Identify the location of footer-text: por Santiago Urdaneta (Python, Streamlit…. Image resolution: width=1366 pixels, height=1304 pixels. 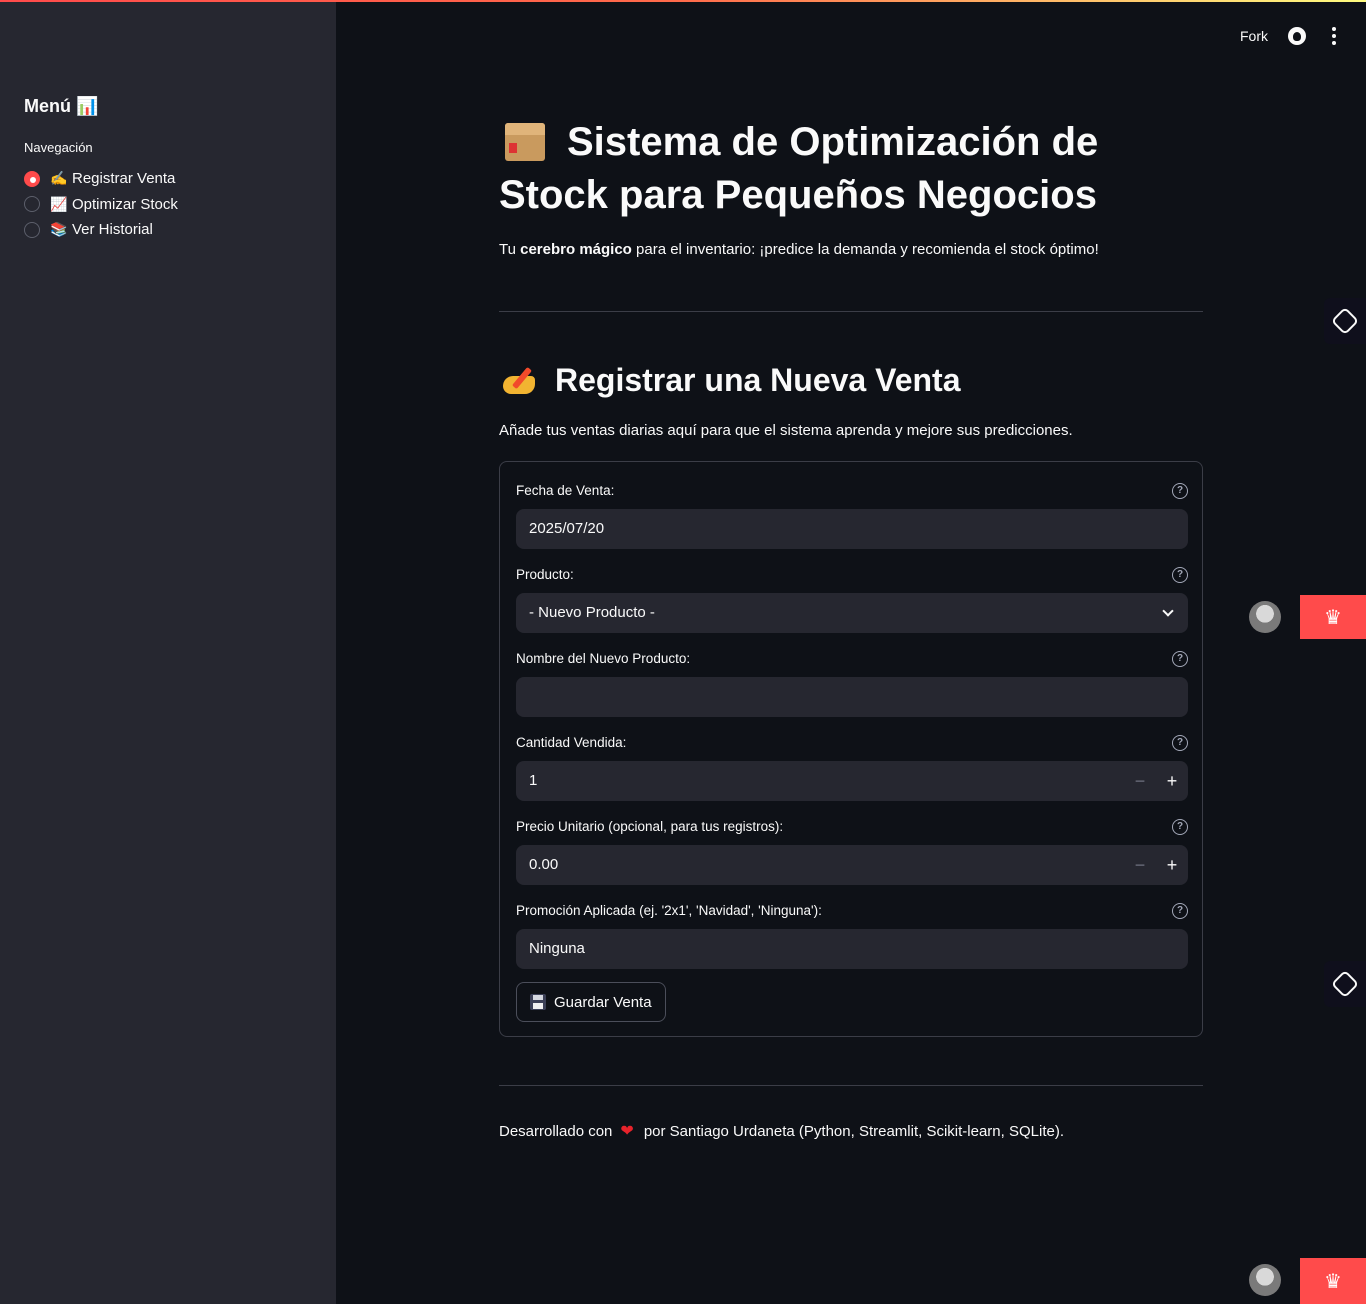
(854, 1131).